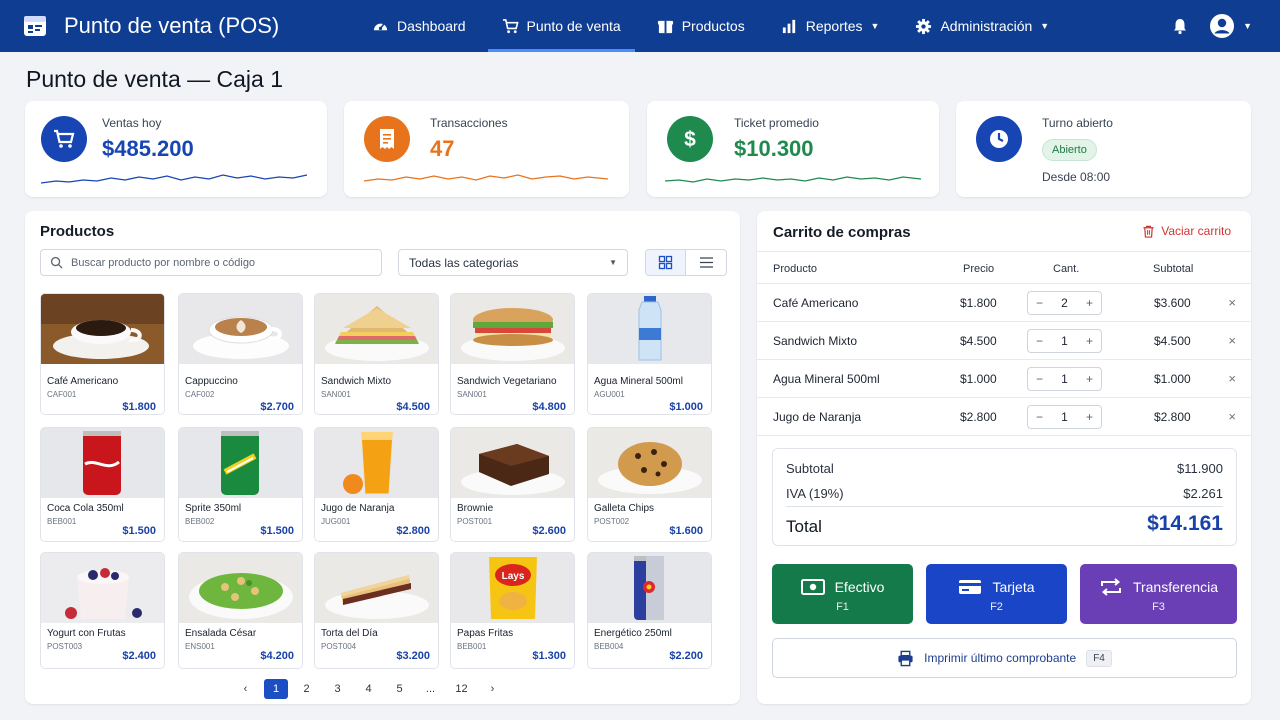 This screenshot has width=1280, height=720. I want to click on pay-card-label: Tarjeta, so click(1013, 587).